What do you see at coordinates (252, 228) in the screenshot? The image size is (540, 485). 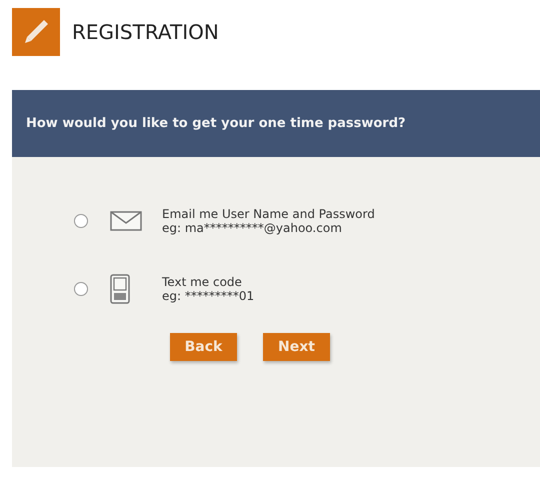 I see `option-example: eg: ma**********@yahoo.com` at bounding box center [252, 228].